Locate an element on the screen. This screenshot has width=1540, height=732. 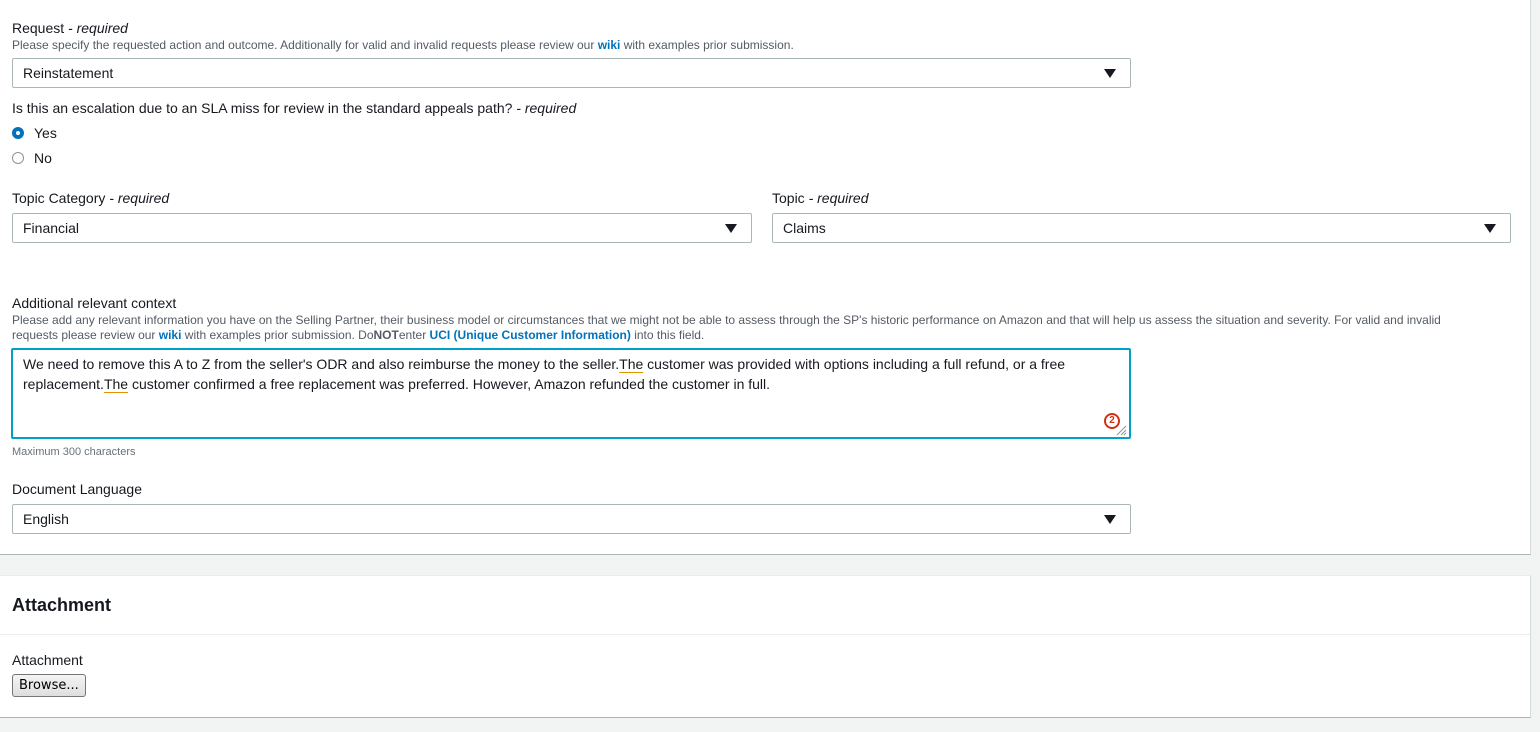
radio-option-no: No is located at coordinates (32, 158).